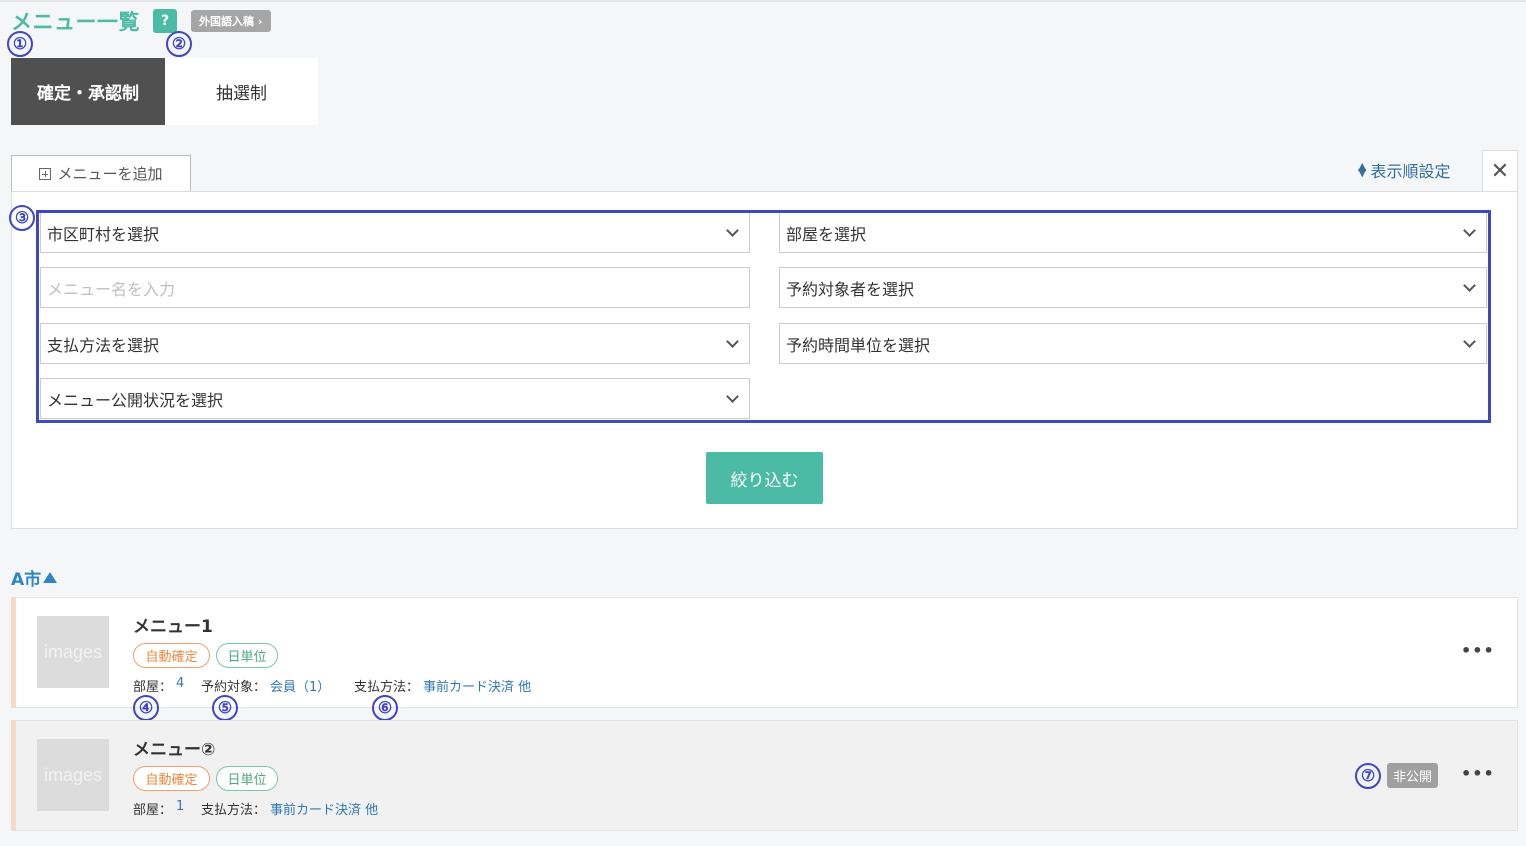 The width and height of the screenshot is (1526, 846). What do you see at coordinates (50, 577) in the screenshot?
I see `triangle-up-icon` at bounding box center [50, 577].